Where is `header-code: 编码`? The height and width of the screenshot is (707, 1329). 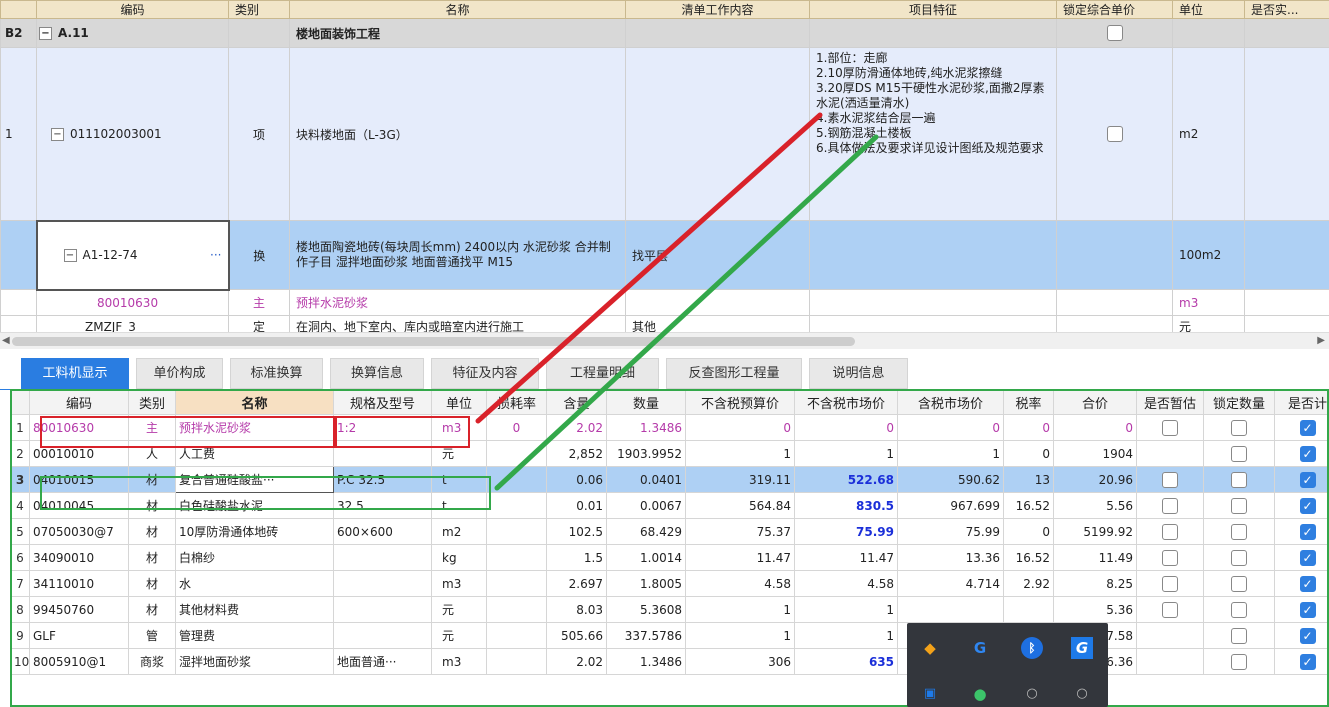 header-code: 编码 is located at coordinates (132, 9).